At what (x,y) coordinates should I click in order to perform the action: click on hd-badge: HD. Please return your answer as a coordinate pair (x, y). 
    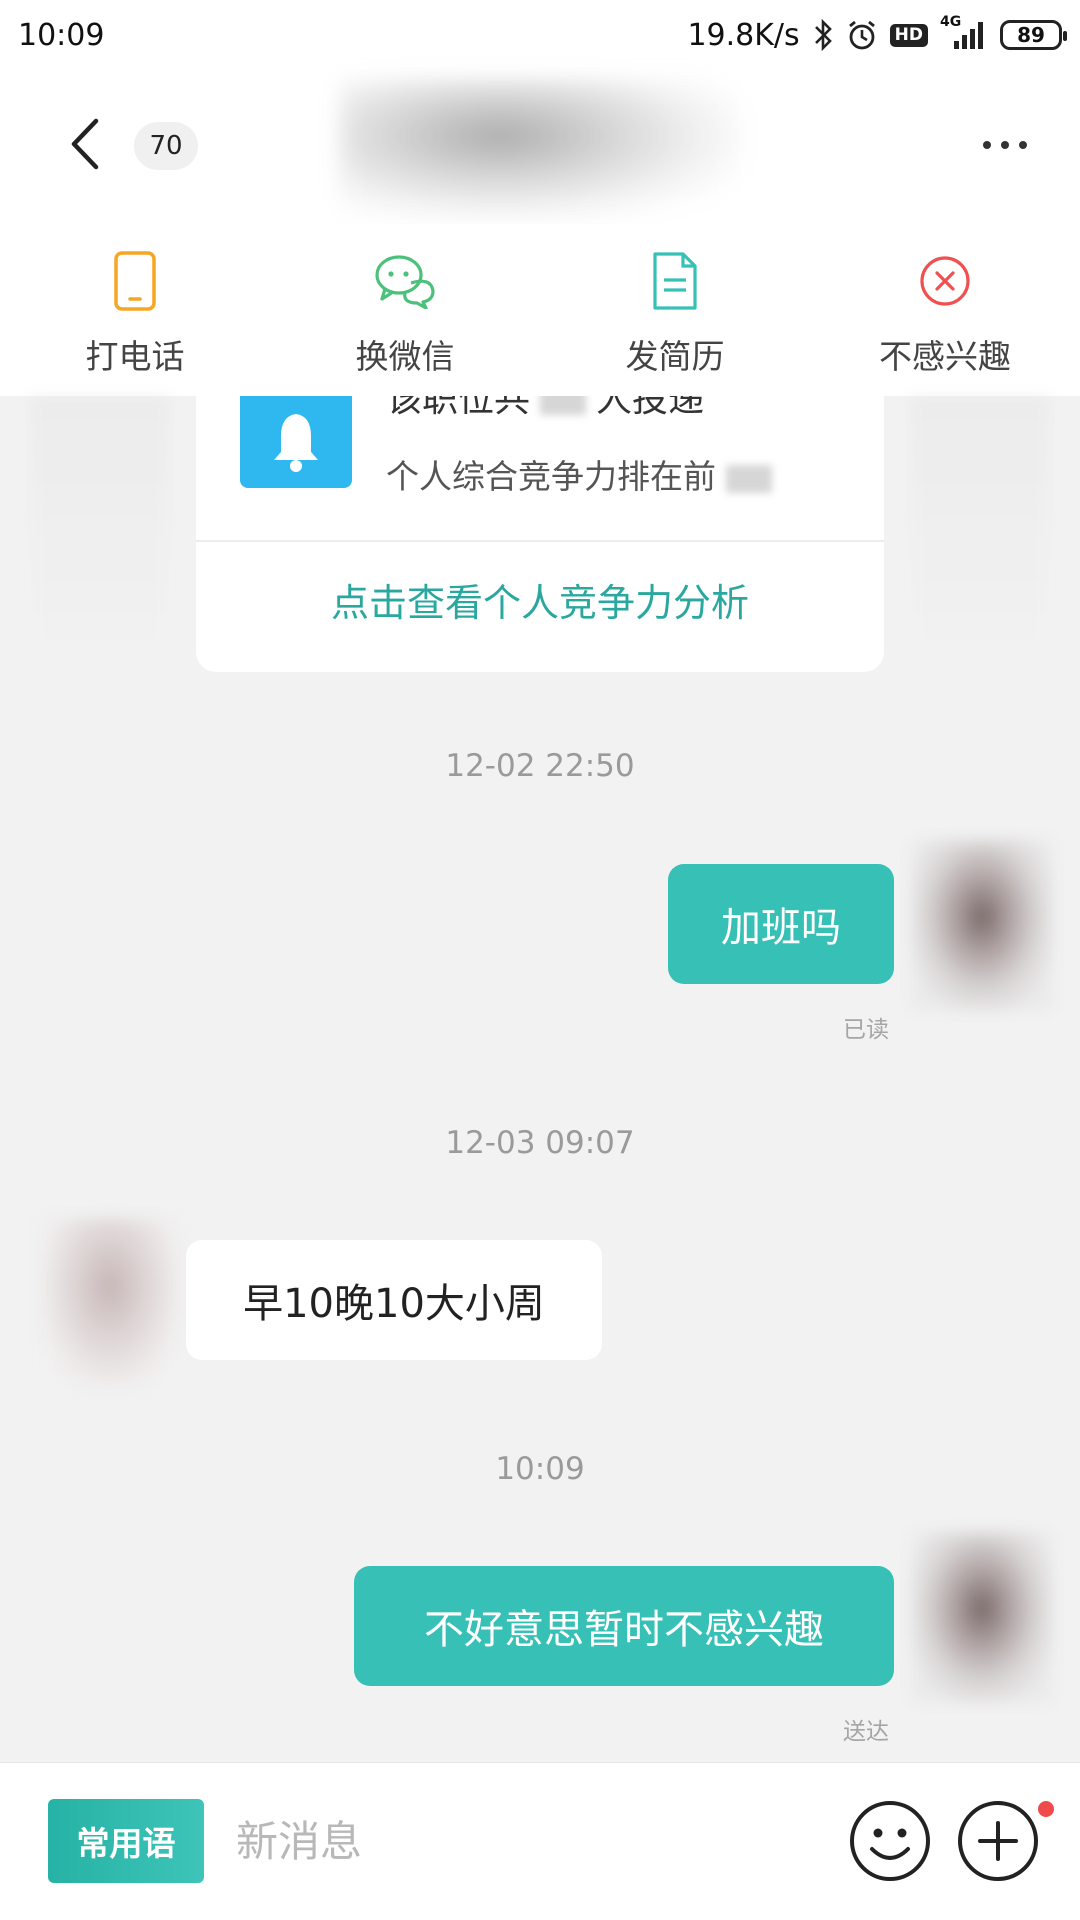
    Looking at the image, I should click on (908, 35).